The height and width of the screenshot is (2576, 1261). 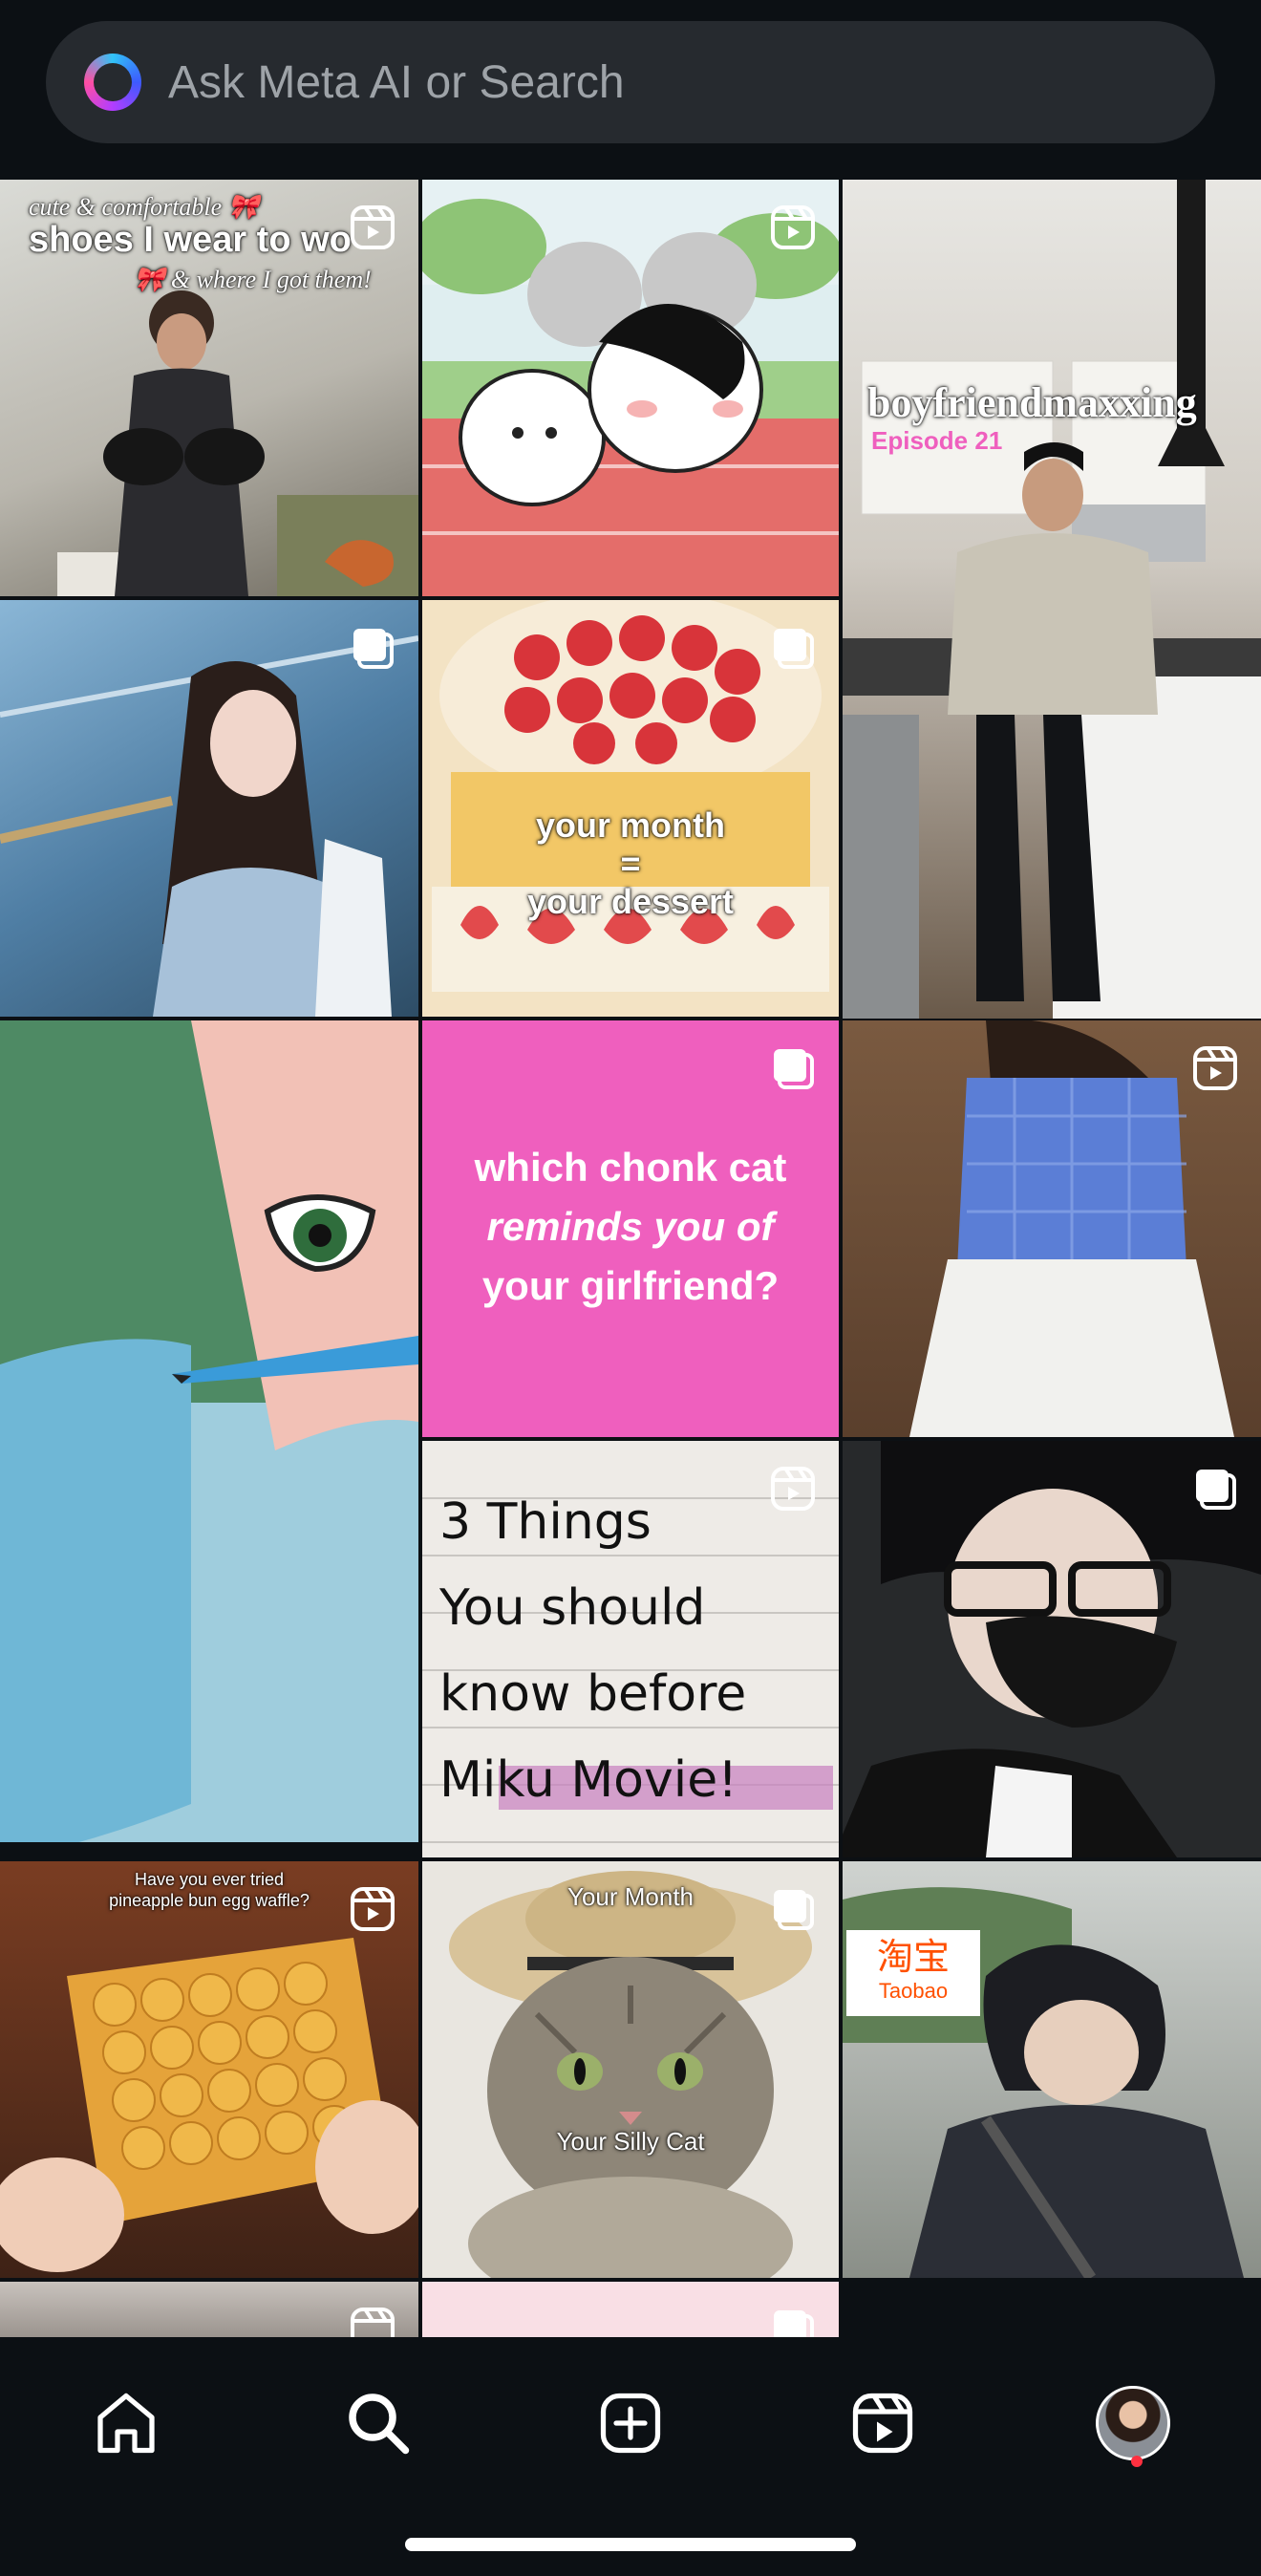 What do you see at coordinates (1032, 402) in the screenshot?
I see `tile-caption: boyfriendmaxxing` at bounding box center [1032, 402].